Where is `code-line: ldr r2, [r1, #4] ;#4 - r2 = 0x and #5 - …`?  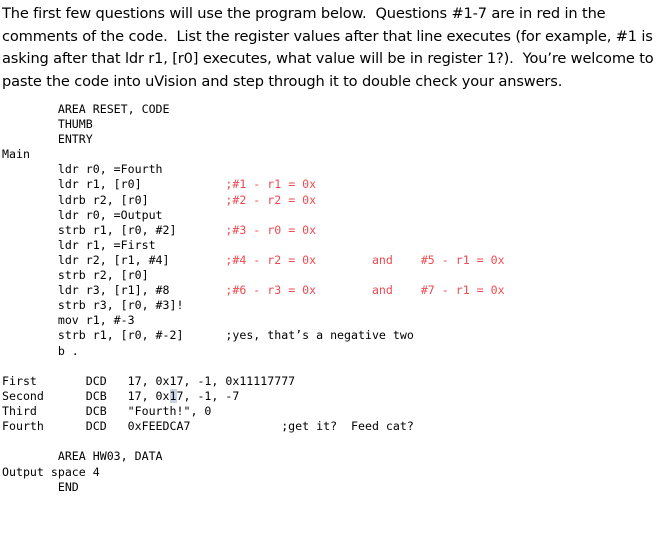
code-line: ldr r2, [r1, #4] ;#4 - r2 = 0x and #5 - … is located at coordinates (253, 259).